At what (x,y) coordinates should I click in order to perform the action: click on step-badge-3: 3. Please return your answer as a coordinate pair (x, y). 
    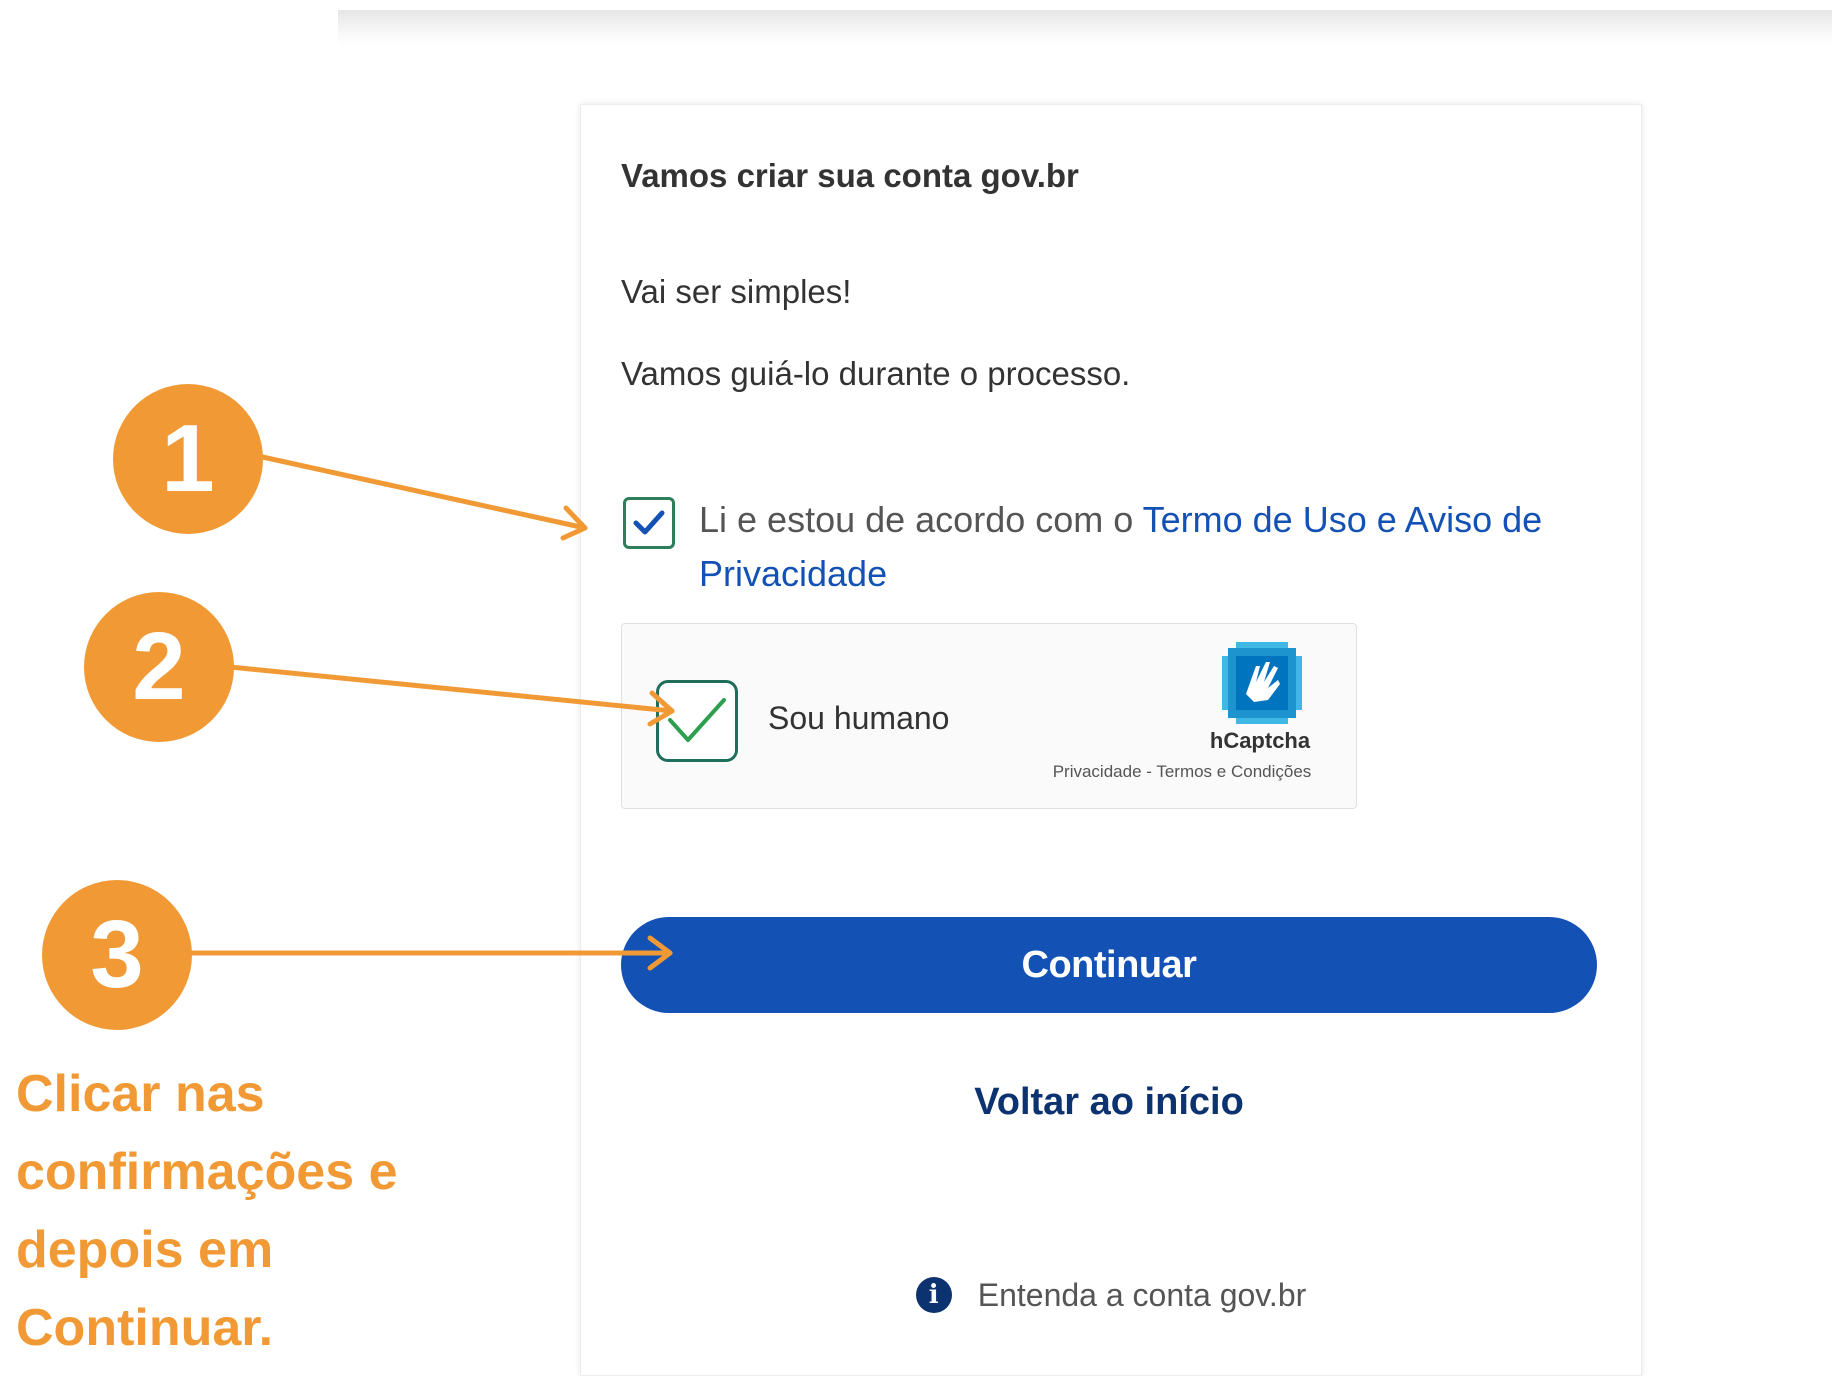
    Looking at the image, I should click on (117, 955).